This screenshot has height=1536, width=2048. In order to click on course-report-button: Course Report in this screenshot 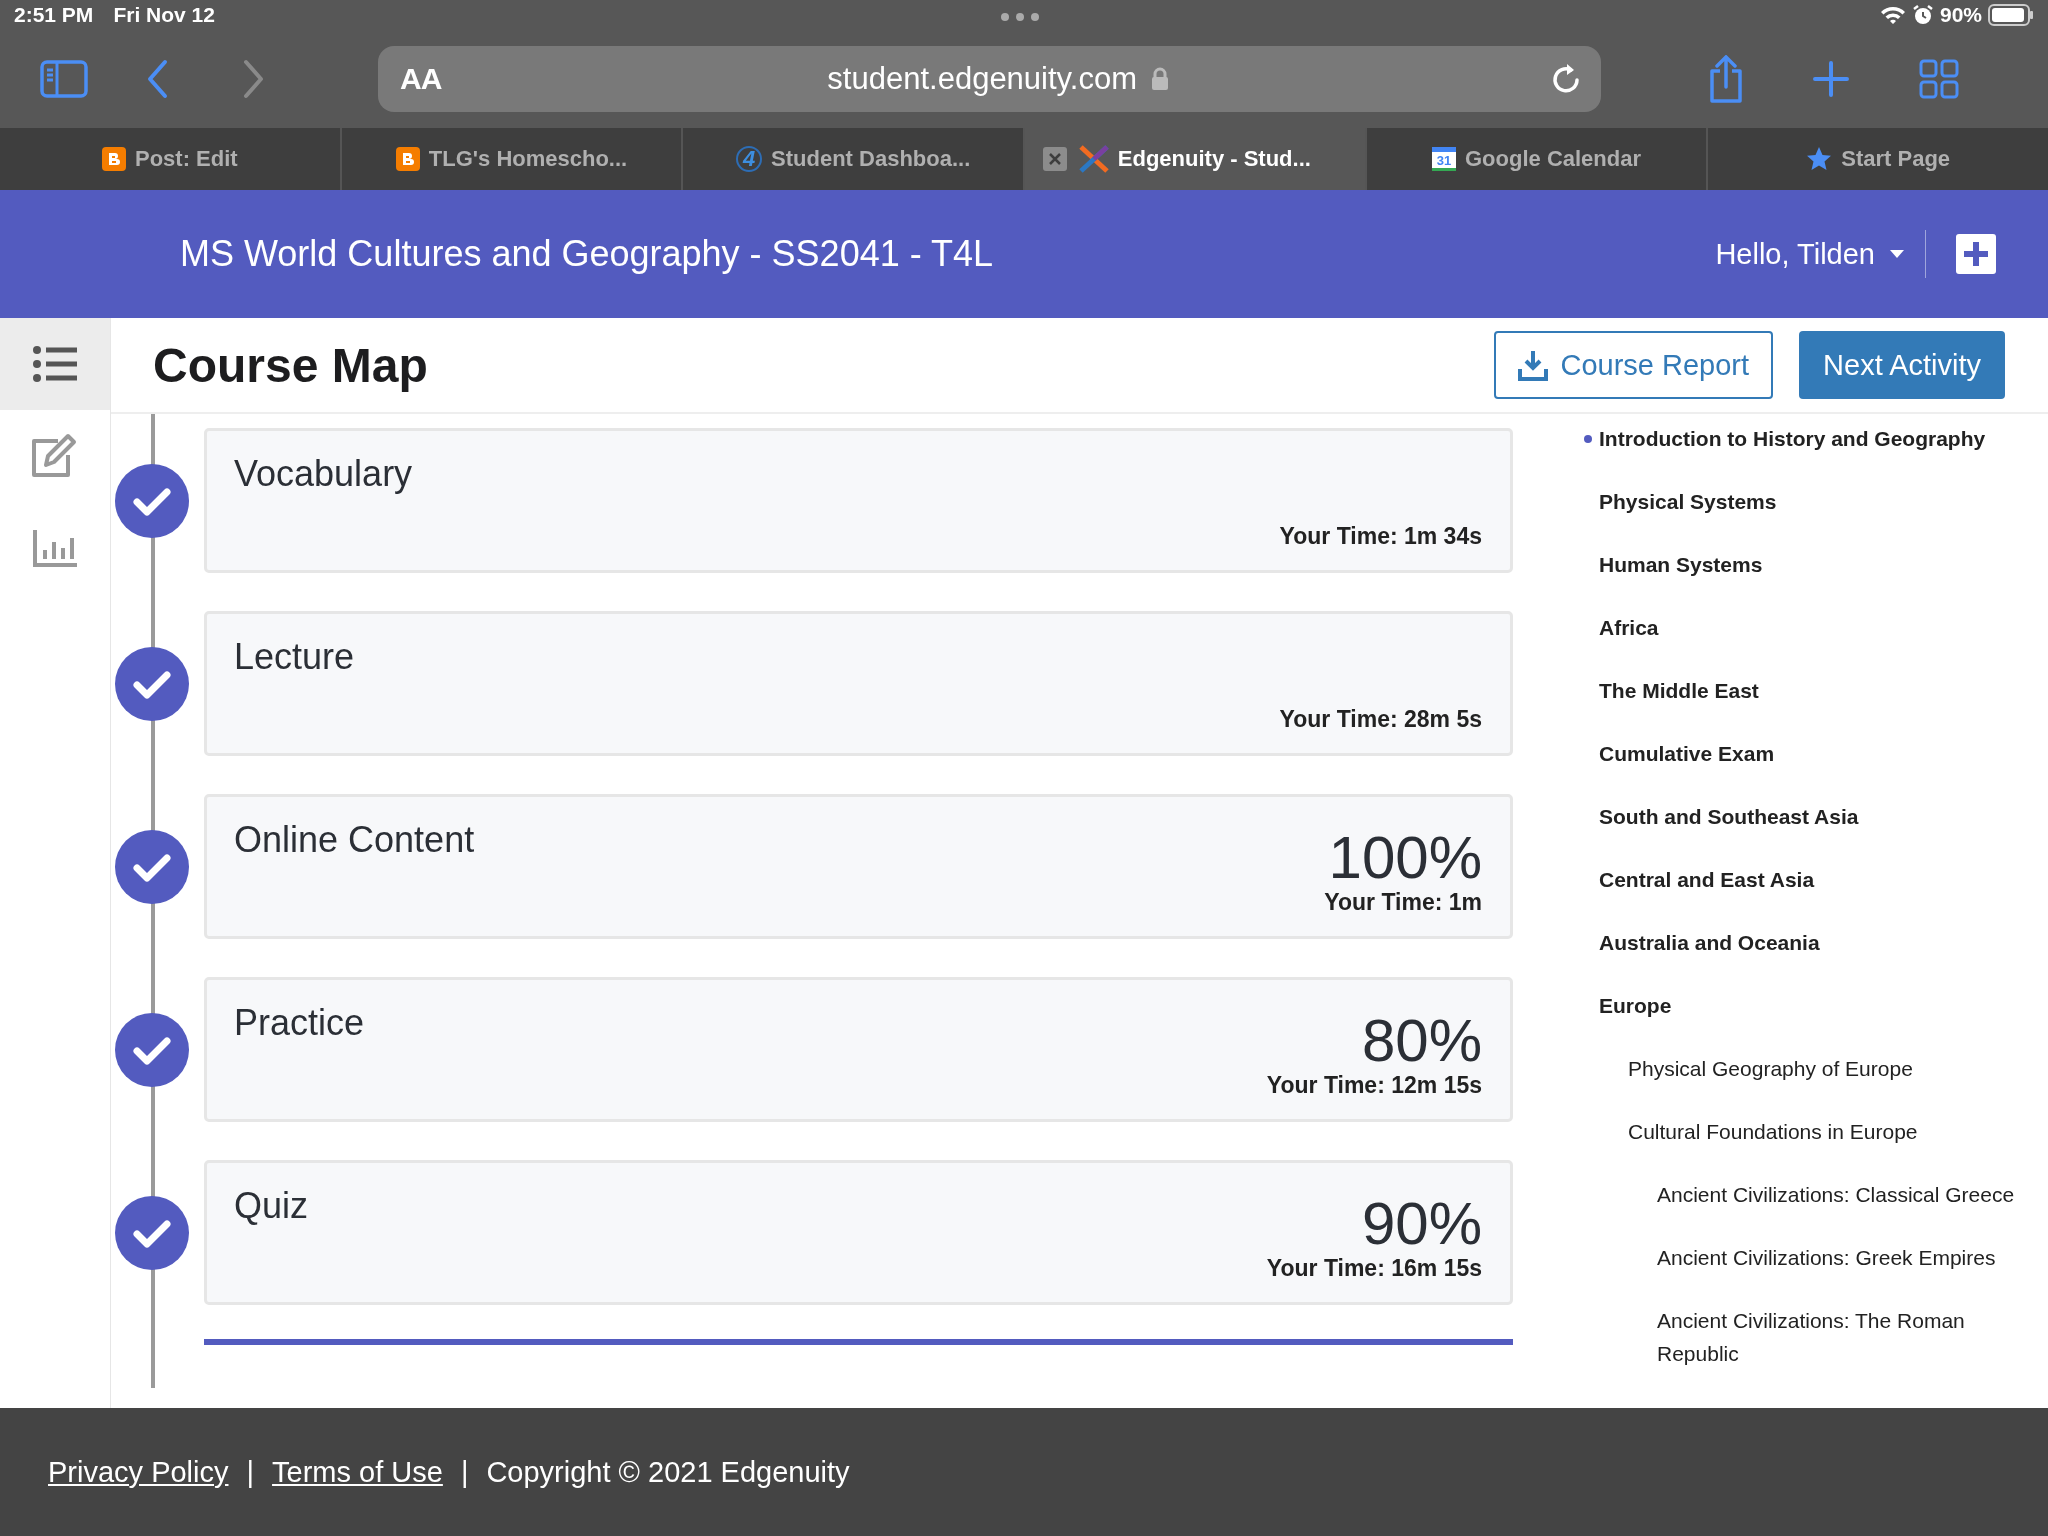, I will do `click(1634, 365)`.